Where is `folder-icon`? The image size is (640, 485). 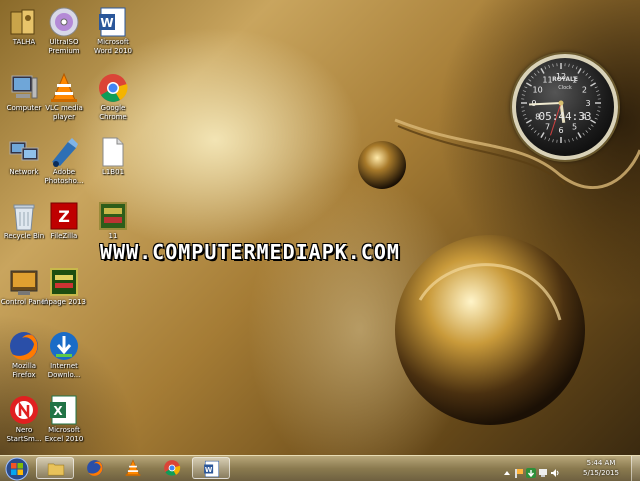 folder-icon is located at coordinates (56, 469).